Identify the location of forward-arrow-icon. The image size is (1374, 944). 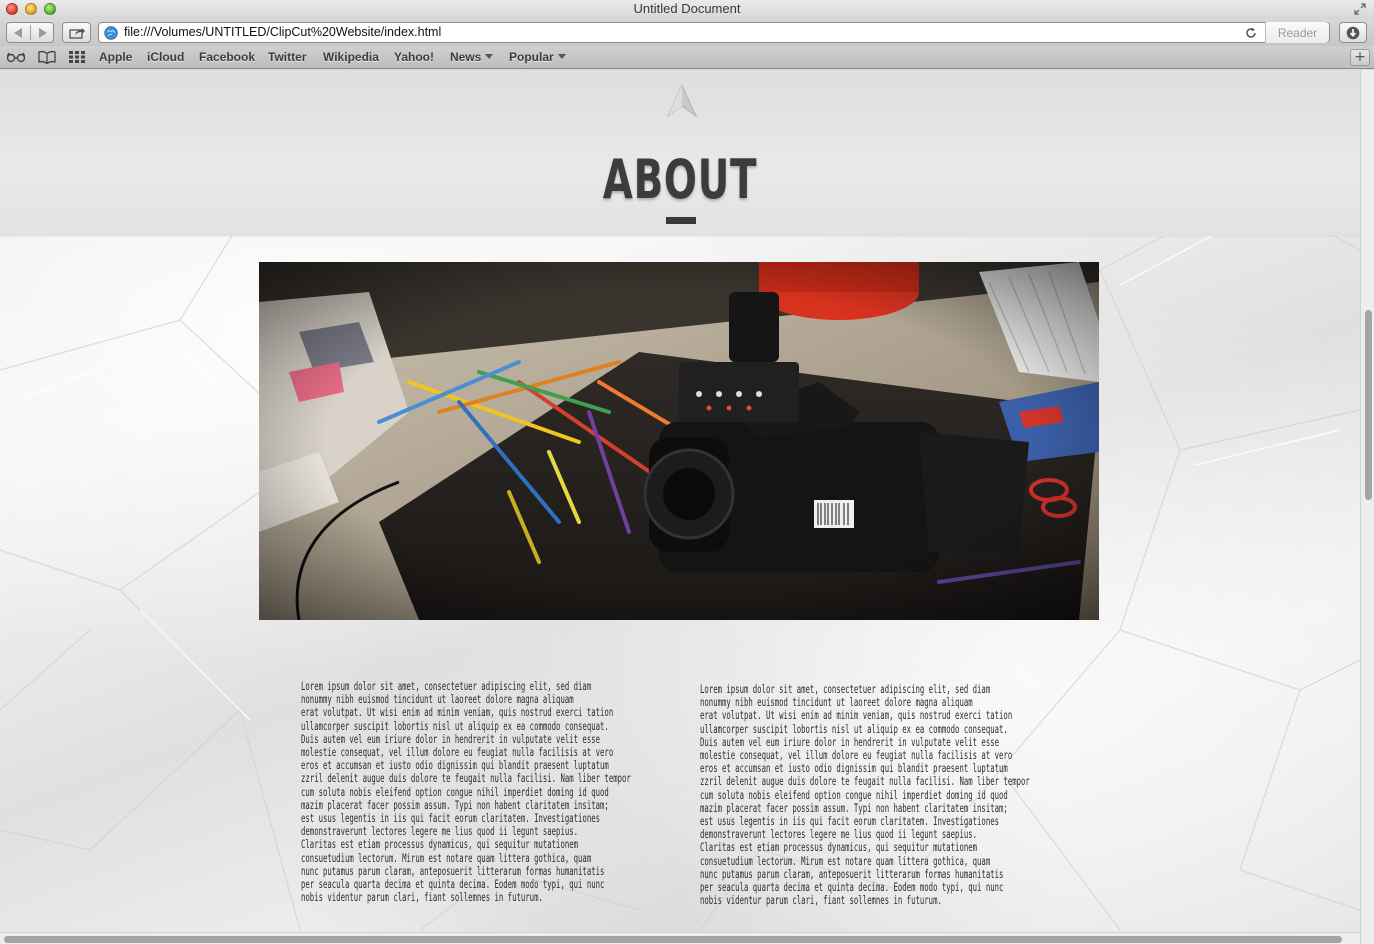
(43, 32).